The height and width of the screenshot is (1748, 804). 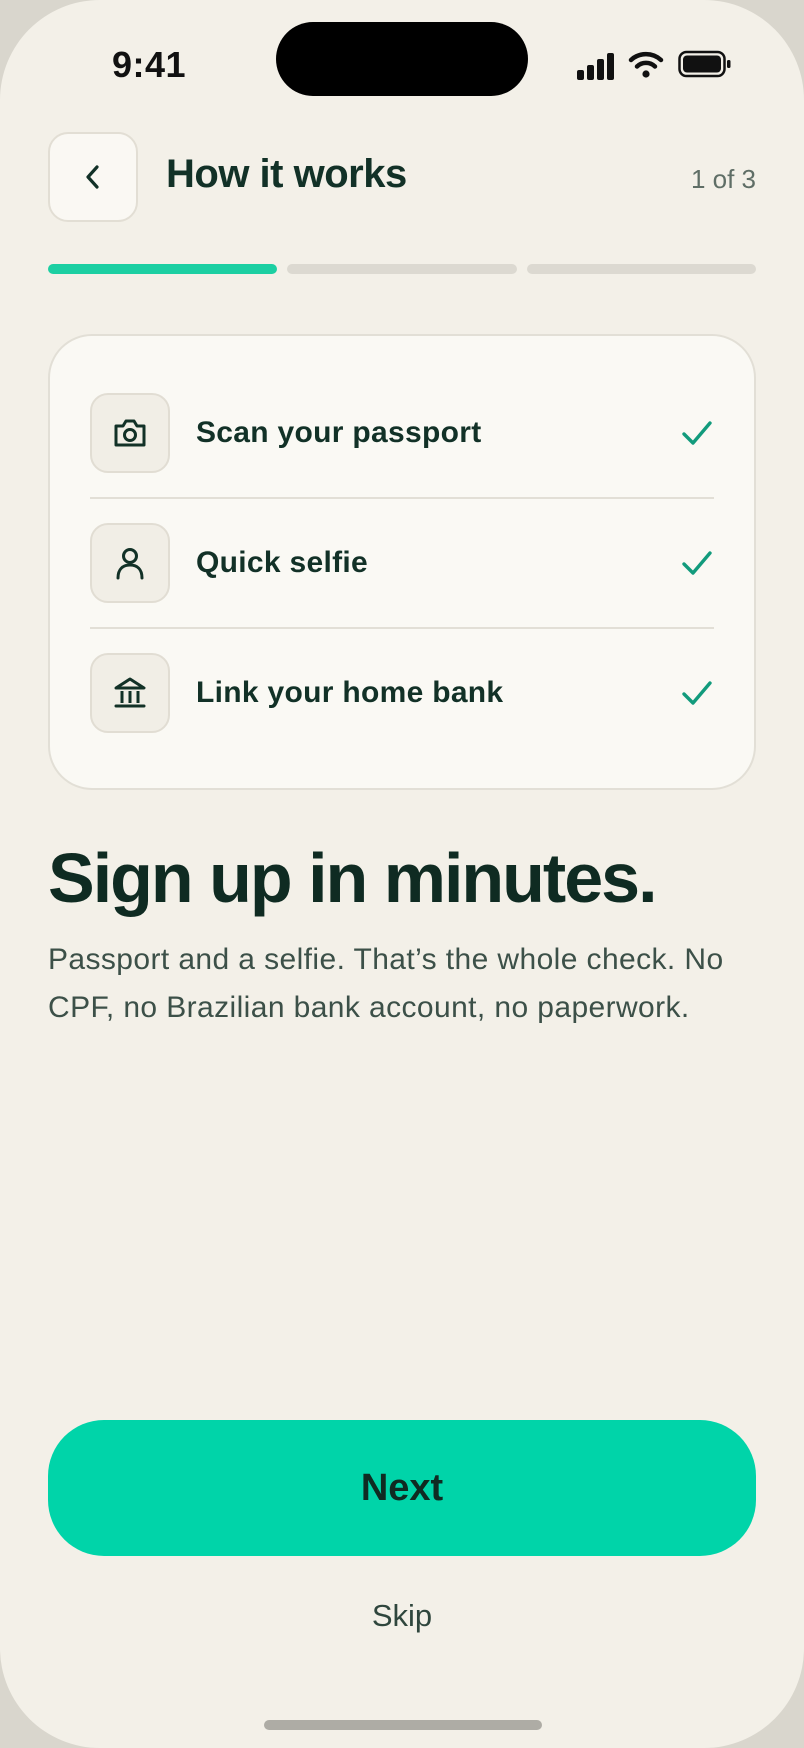 I want to click on skip-link: Skip, so click(x=402, y=1616).